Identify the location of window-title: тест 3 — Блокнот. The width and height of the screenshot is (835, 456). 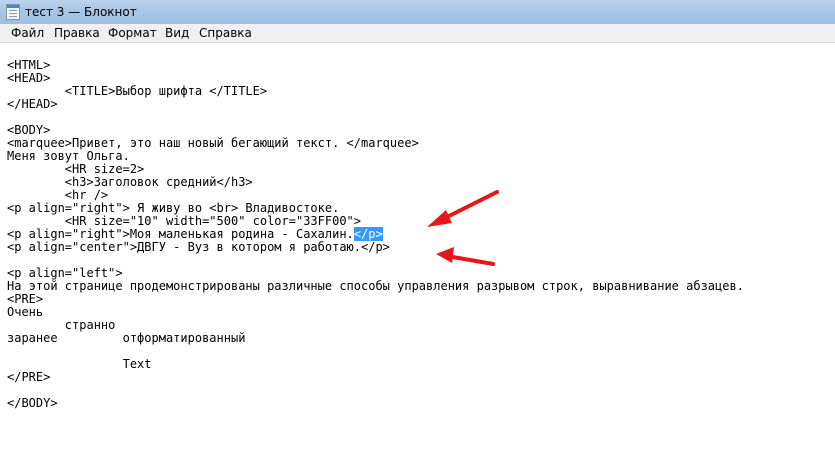
(81, 12).